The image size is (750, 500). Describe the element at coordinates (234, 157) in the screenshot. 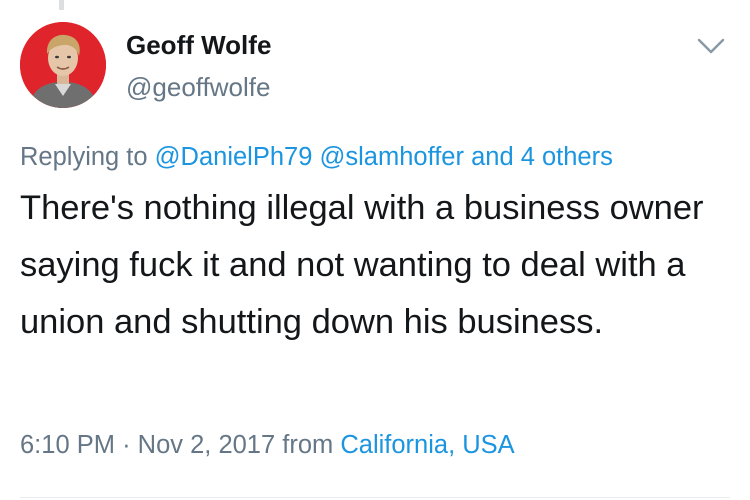

I see `mention-link: @DanielPh79` at that location.